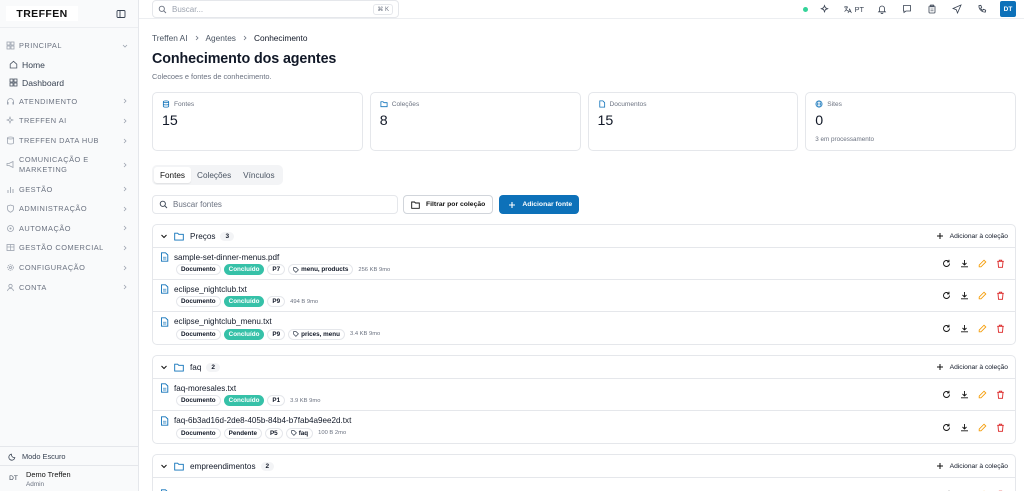 The width and height of the screenshot is (1024, 491). Describe the element at coordinates (1008, 9) in the screenshot. I see `avatar: DT` at that location.